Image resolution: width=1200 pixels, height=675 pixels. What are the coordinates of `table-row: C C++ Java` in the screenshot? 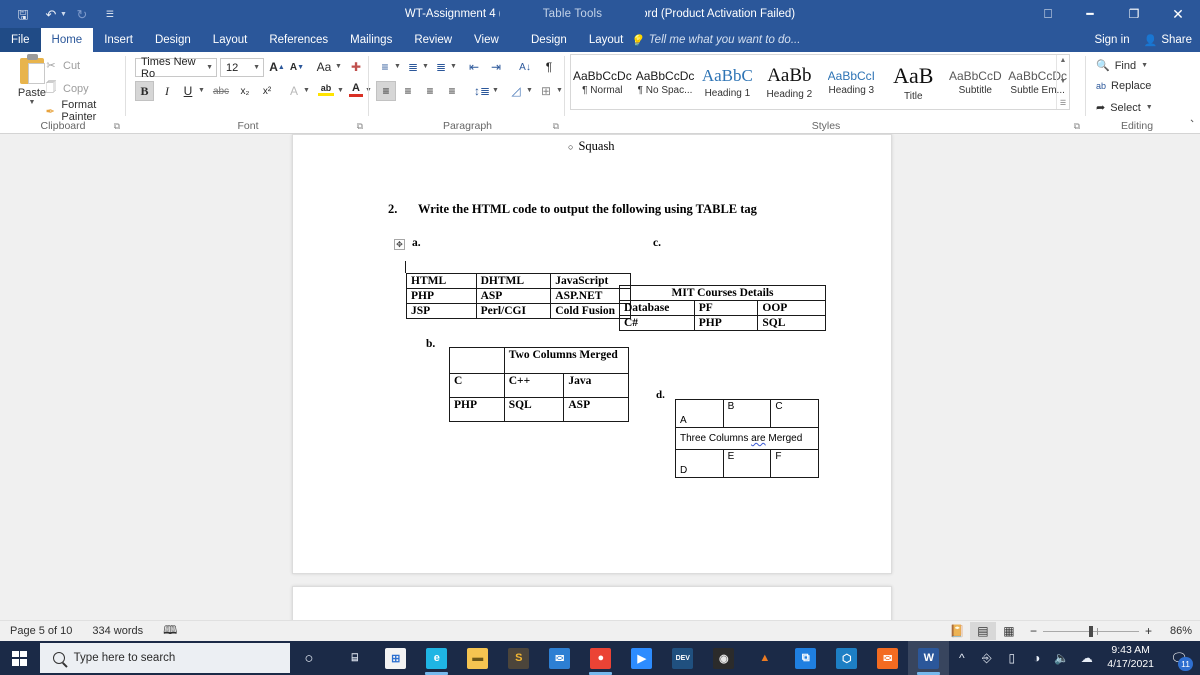 It's located at (539, 385).